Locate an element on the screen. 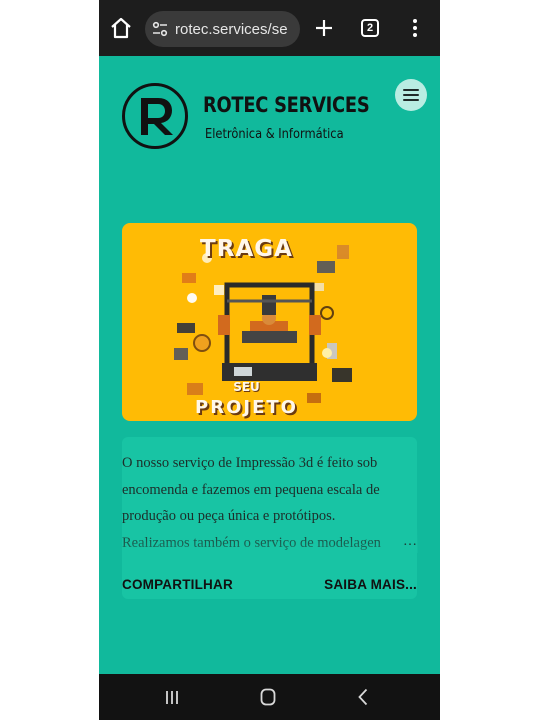  tab-counter-button: 2 is located at coordinates (370, 28).